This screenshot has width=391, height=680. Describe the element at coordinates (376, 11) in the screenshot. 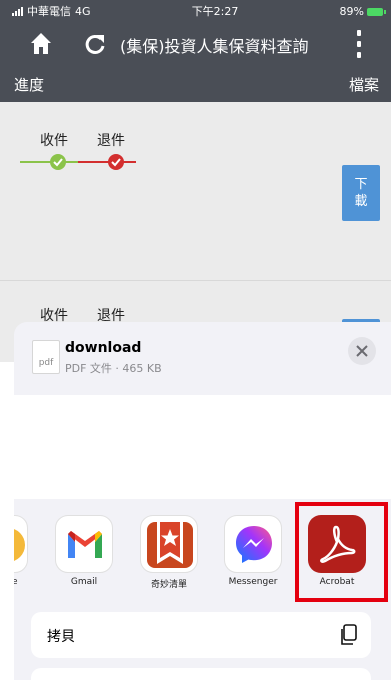

I see `battery-icon` at that location.